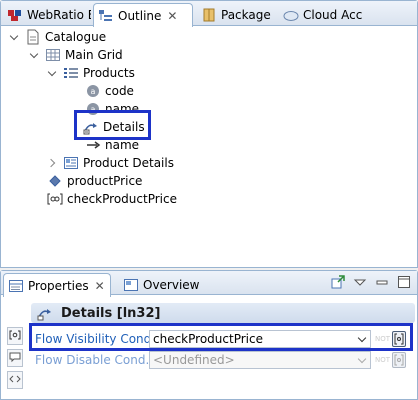 The width and height of the screenshot is (418, 400). I want to click on tree-item-label: code, so click(119, 91).